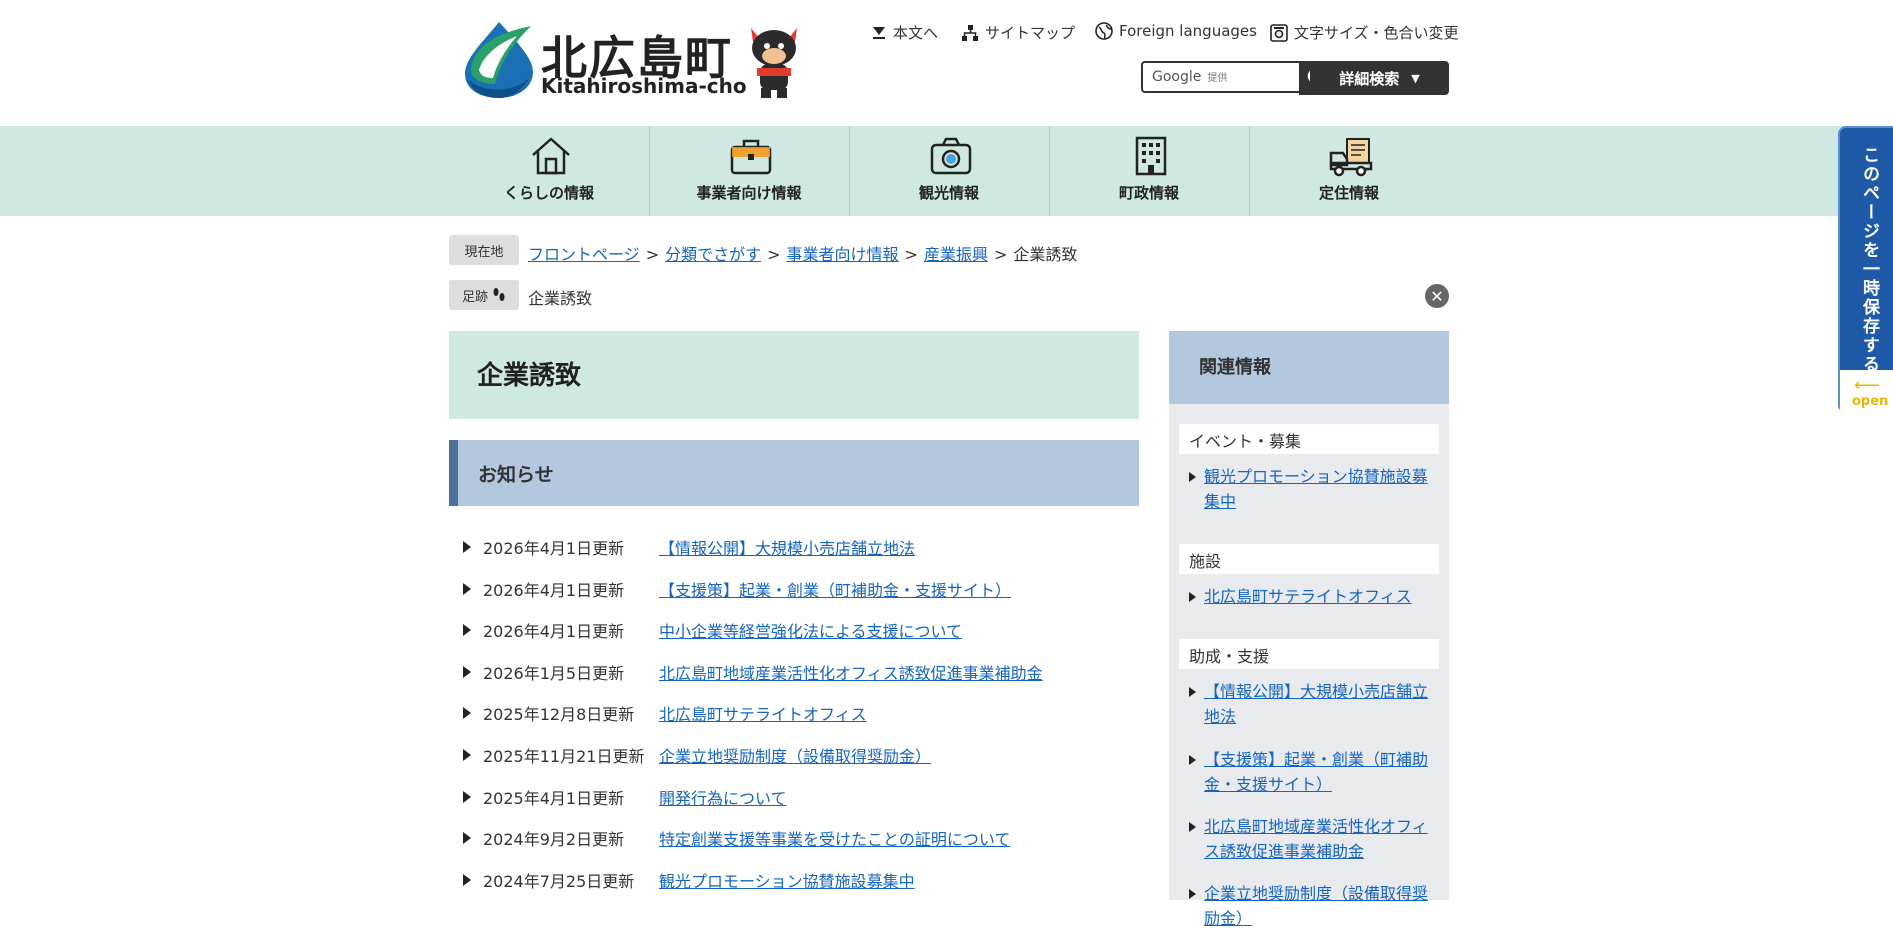 The width and height of the screenshot is (1893, 931). I want to click on nav-item-town-admin: 町政情報, so click(1149, 171).